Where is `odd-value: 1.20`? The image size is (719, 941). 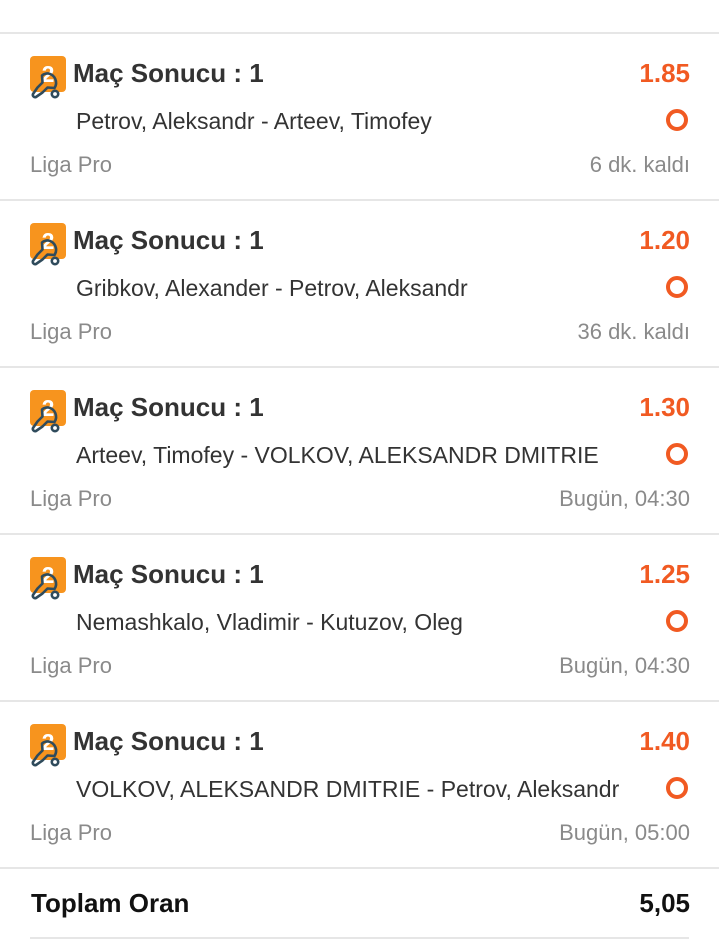
odd-value: 1.20 is located at coordinates (664, 240).